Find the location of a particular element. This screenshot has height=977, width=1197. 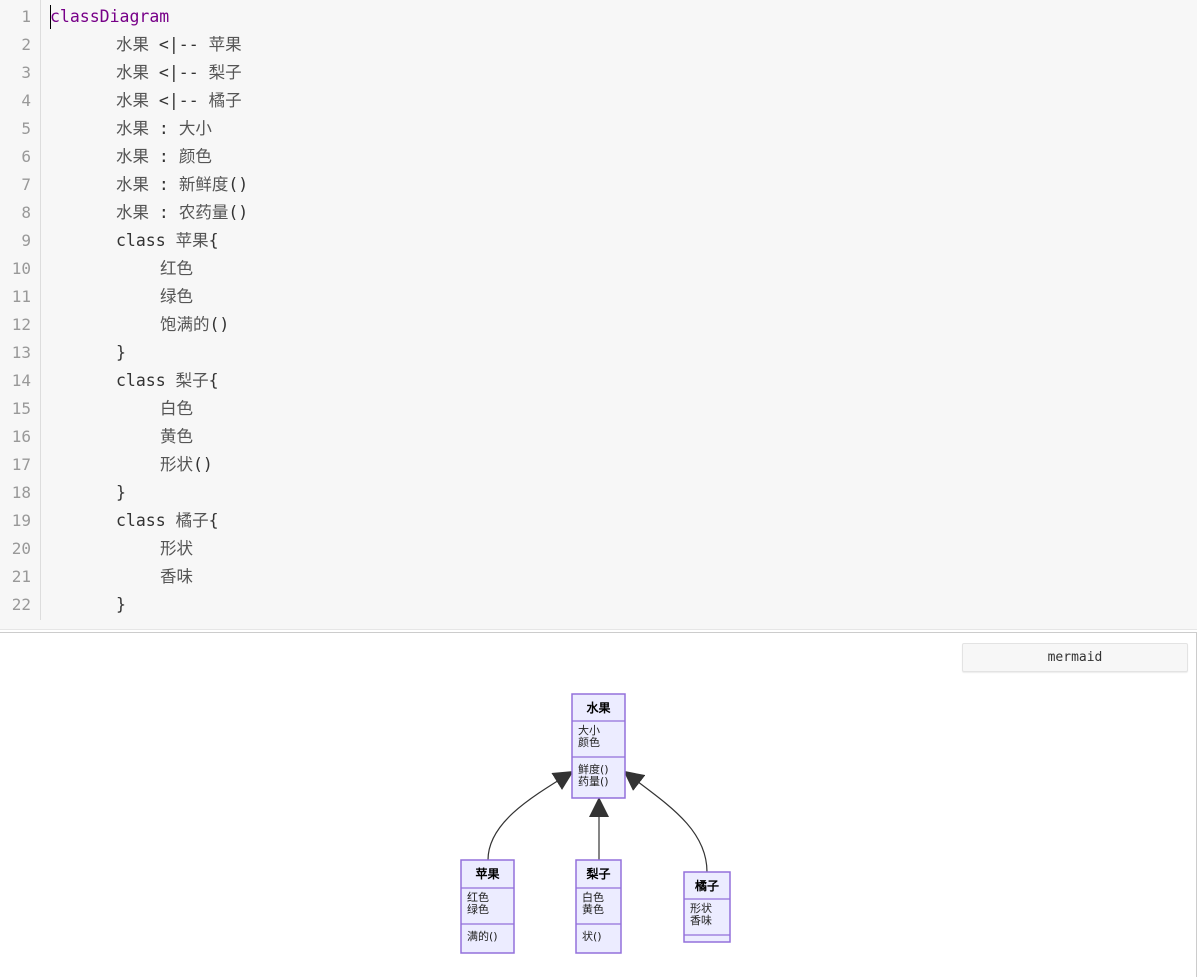

class-attribute: 红色 is located at coordinates (478, 897).